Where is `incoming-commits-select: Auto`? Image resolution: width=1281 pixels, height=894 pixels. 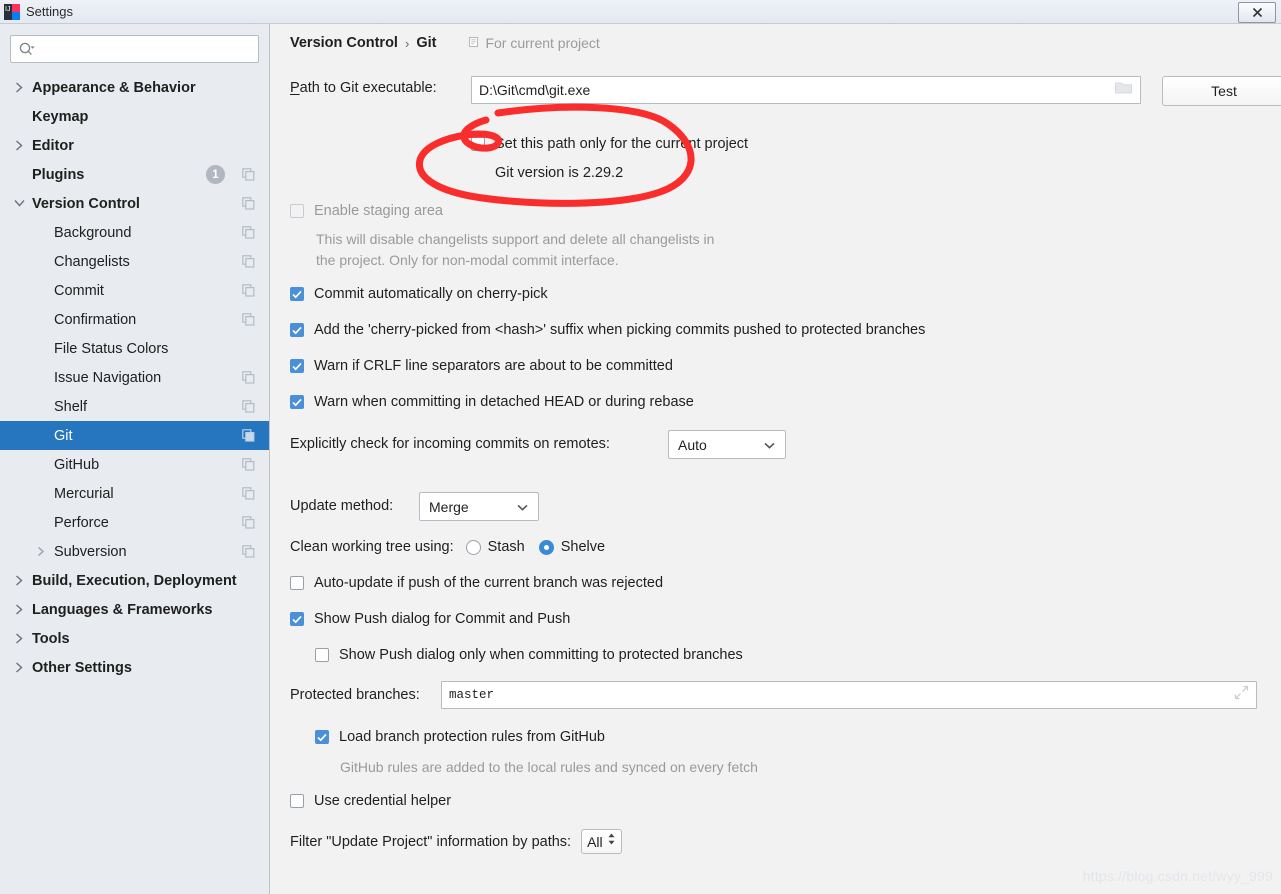
incoming-commits-select: Auto is located at coordinates (727, 444).